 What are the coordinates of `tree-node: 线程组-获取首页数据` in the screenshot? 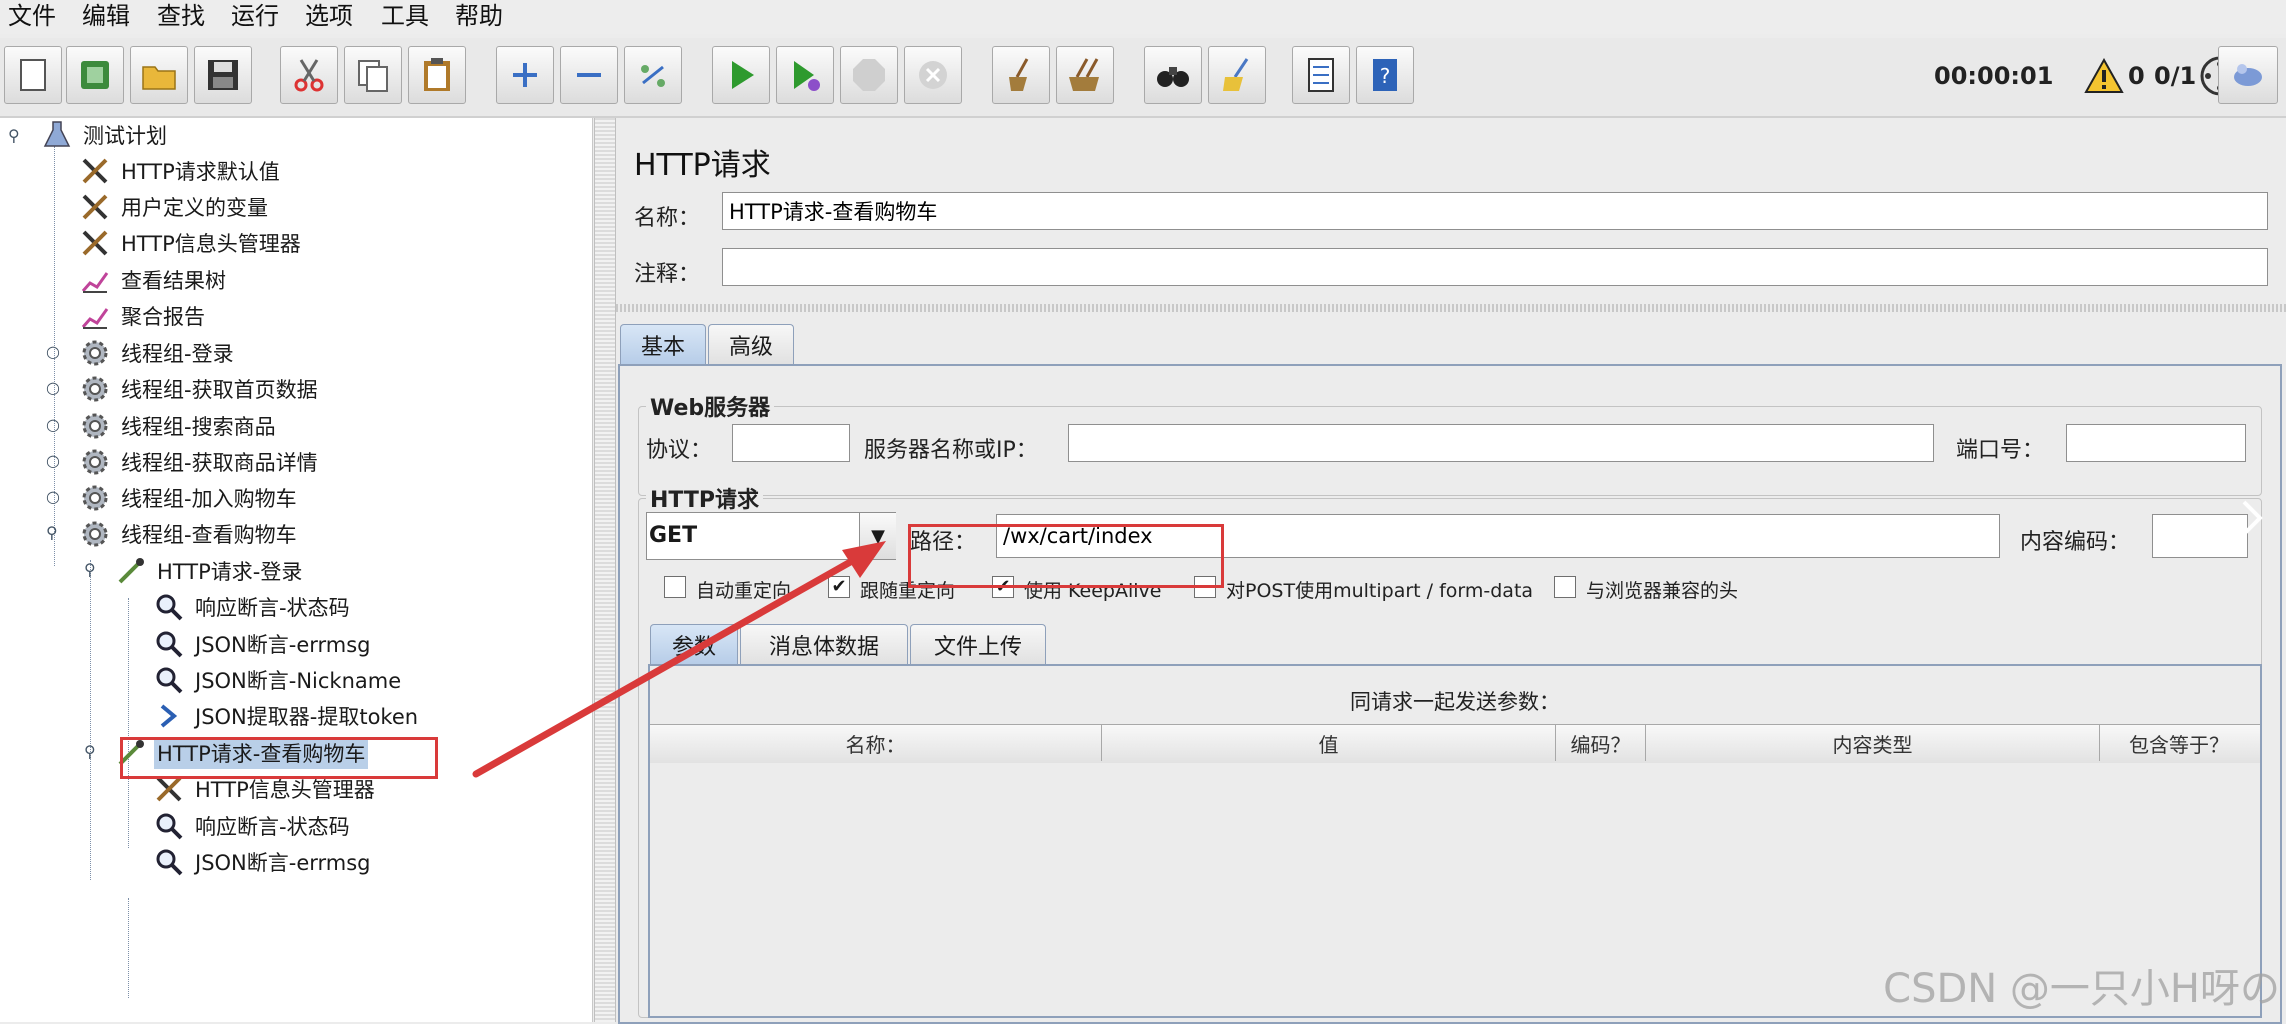 It's located at (199, 389).